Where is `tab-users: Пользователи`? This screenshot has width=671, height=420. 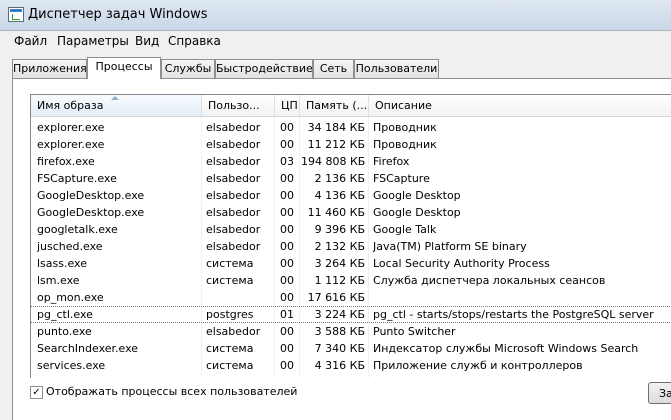
tab-users: Пользователи is located at coordinates (396, 68).